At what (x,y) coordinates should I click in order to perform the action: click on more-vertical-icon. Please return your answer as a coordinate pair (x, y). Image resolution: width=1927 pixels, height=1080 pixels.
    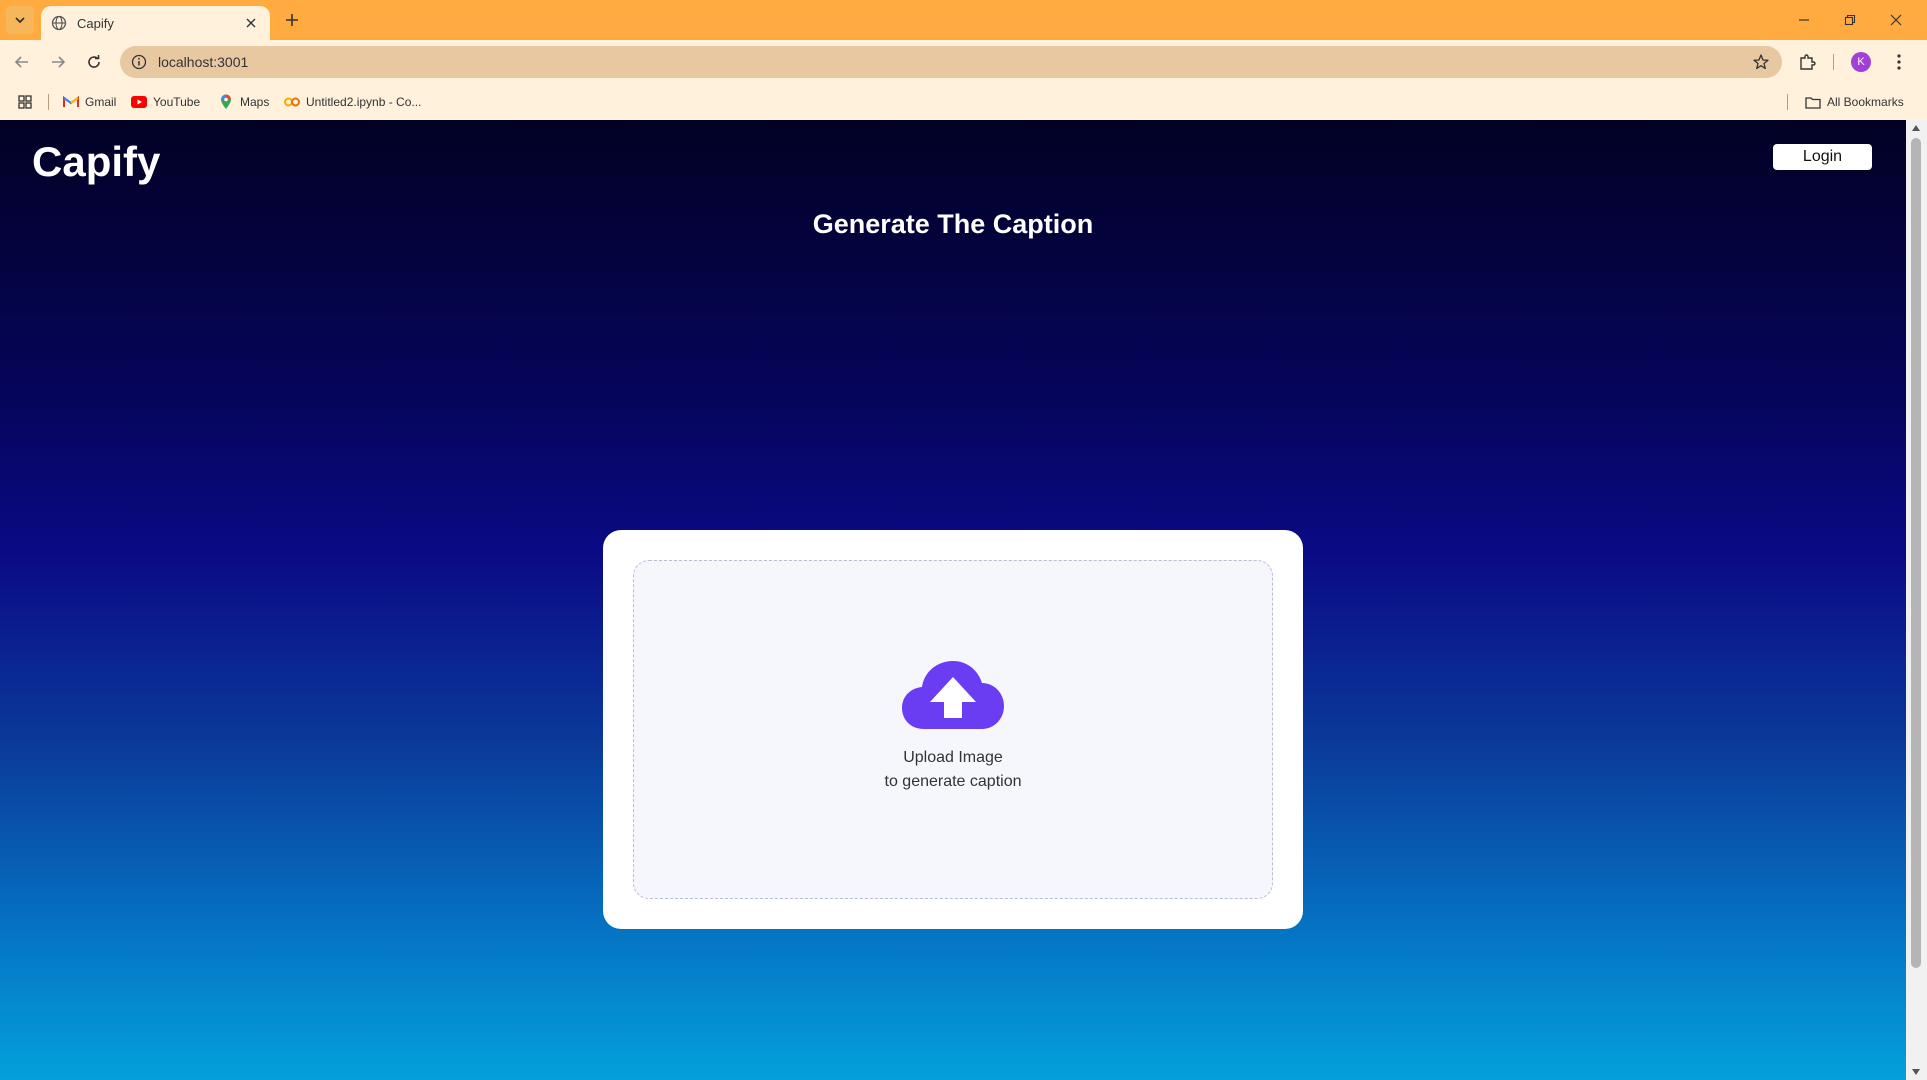
    Looking at the image, I should click on (1899, 62).